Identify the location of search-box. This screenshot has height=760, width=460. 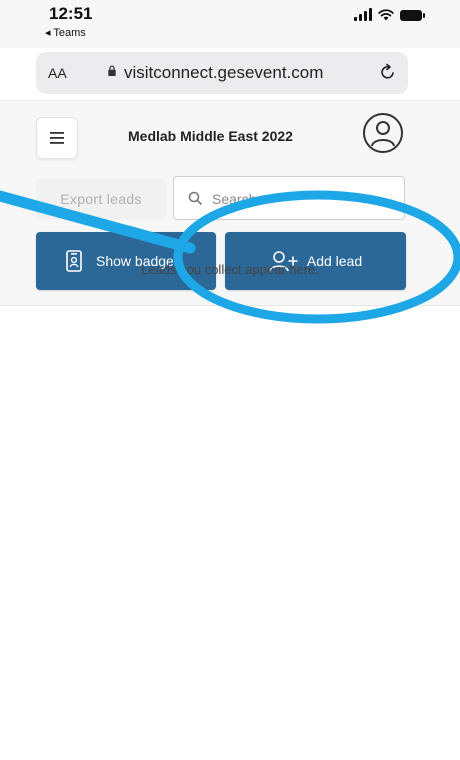
(289, 198).